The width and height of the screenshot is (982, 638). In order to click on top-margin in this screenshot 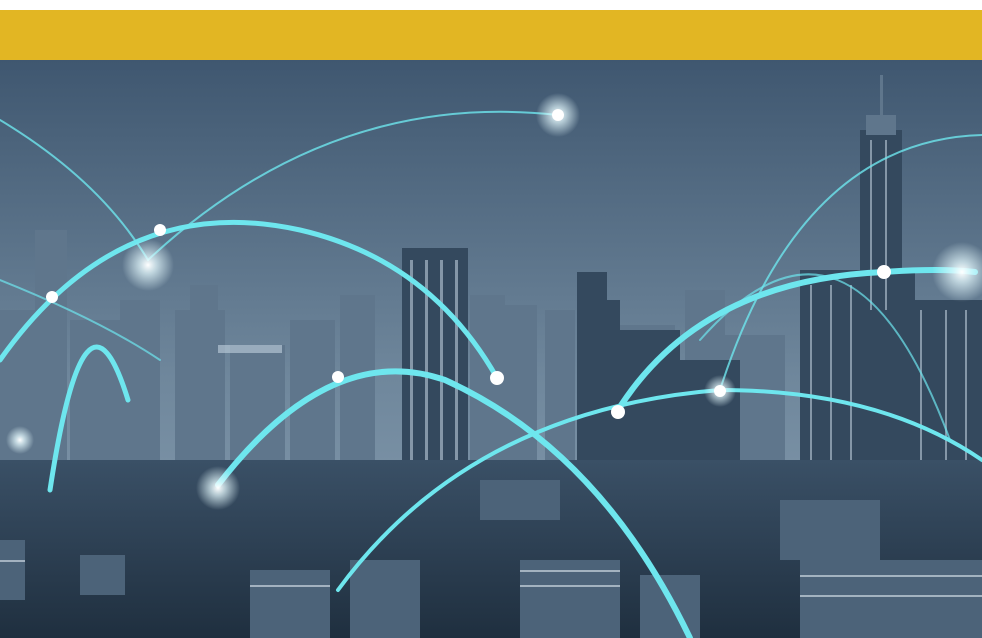, I will do `click(491, 5)`.